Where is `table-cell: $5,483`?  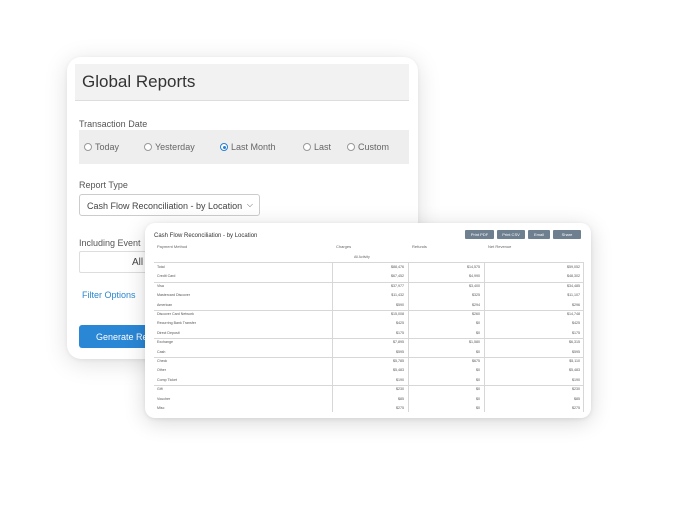 table-cell: $5,483 is located at coordinates (398, 370).